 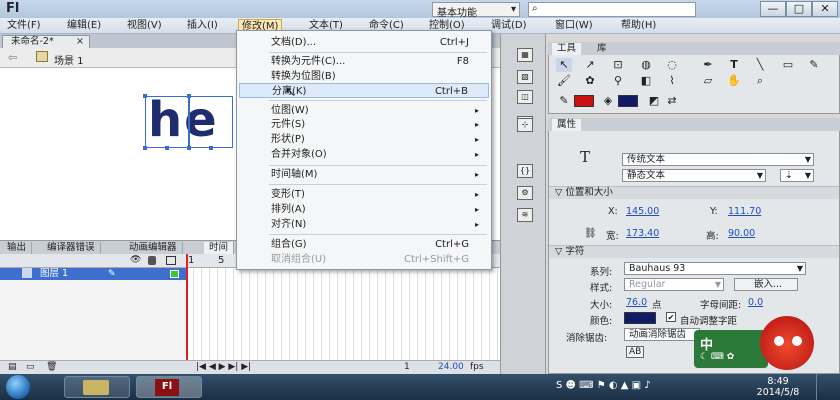 What do you see at coordinates (364, 61) in the screenshot?
I see `menu-item-convert-symbol: 转换为元件(C)... F8` at bounding box center [364, 61].